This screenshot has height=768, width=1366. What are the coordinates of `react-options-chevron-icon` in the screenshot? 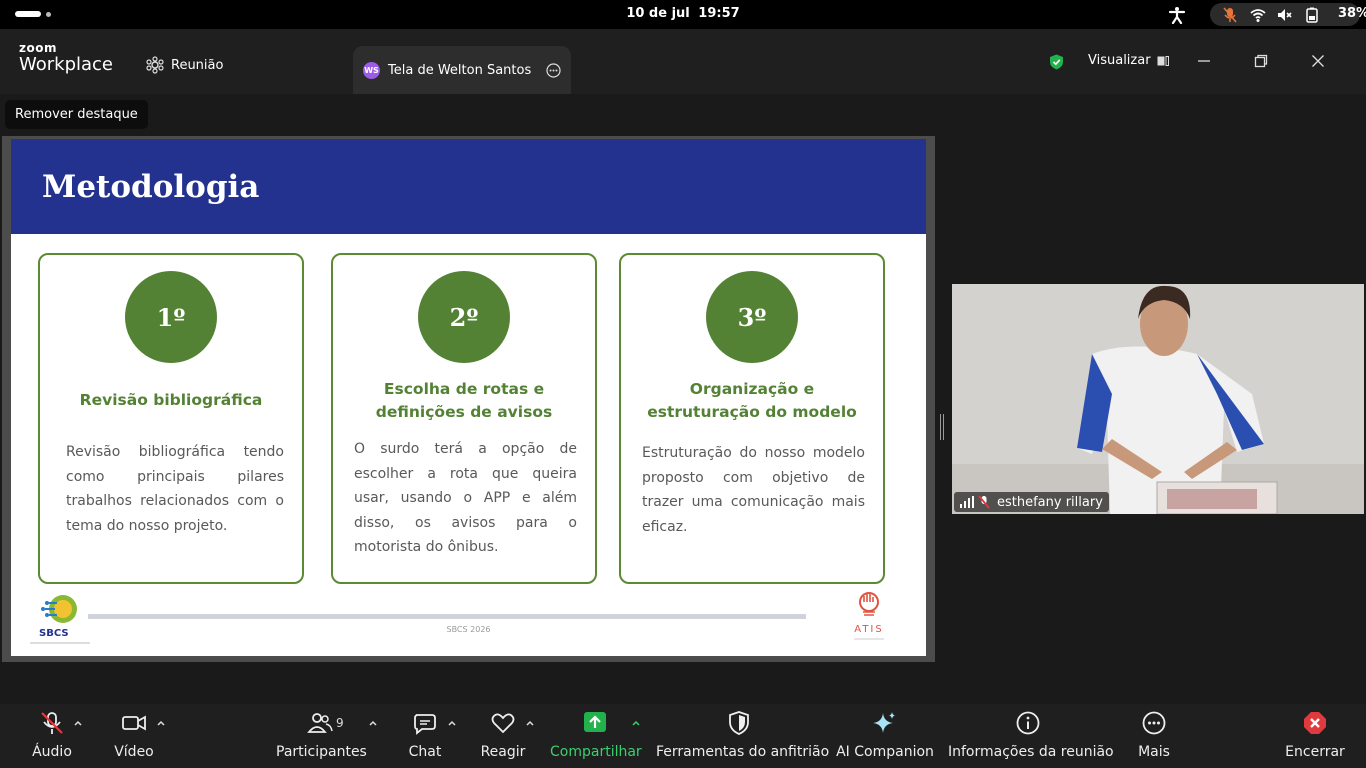 It's located at (530, 723).